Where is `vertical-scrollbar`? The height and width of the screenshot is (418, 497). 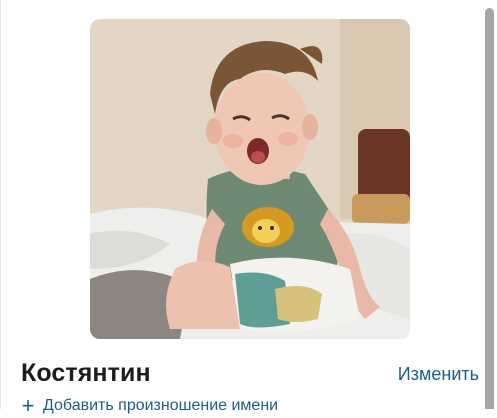
vertical-scrollbar is located at coordinates (489, 204).